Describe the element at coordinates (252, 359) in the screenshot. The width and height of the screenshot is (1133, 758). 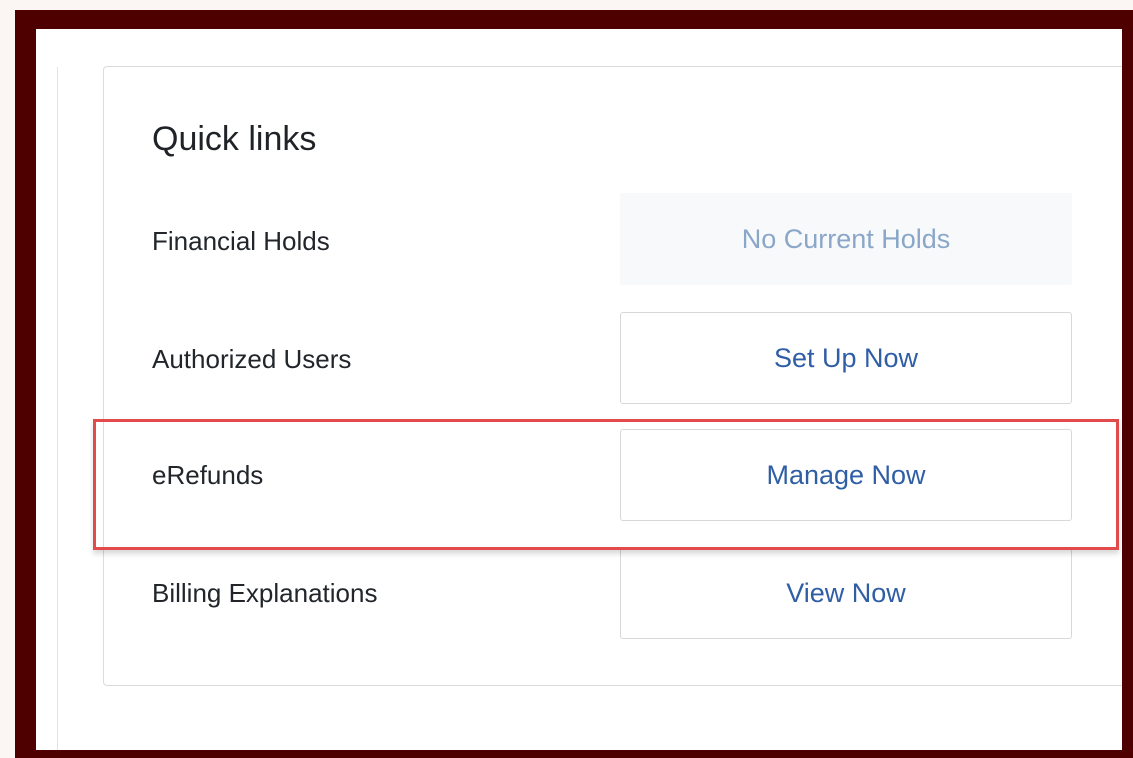
I see `authorized-users-label: Authorized Users` at that location.